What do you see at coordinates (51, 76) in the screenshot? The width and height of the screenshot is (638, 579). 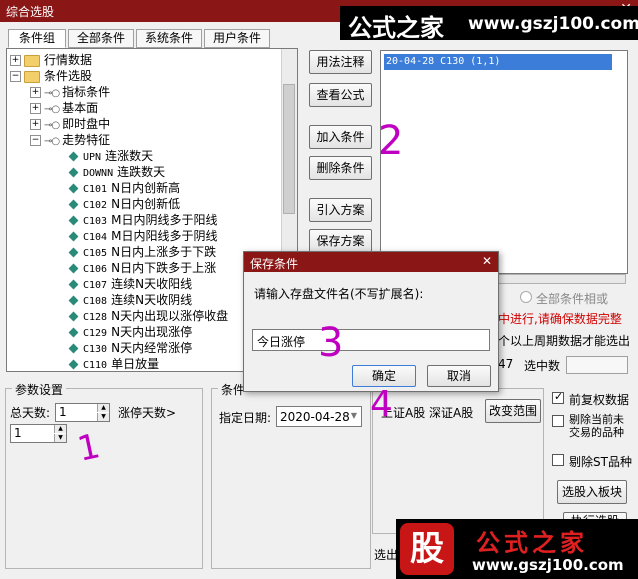 I see `tree-node-1: − 条件选股` at bounding box center [51, 76].